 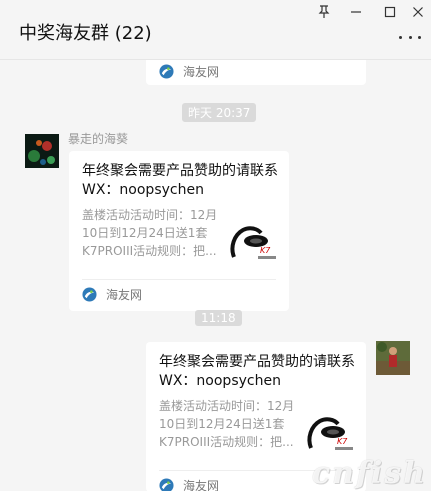 What do you see at coordinates (356, 12) in the screenshot?
I see `minimize-icon` at bounding box center [356, 12].